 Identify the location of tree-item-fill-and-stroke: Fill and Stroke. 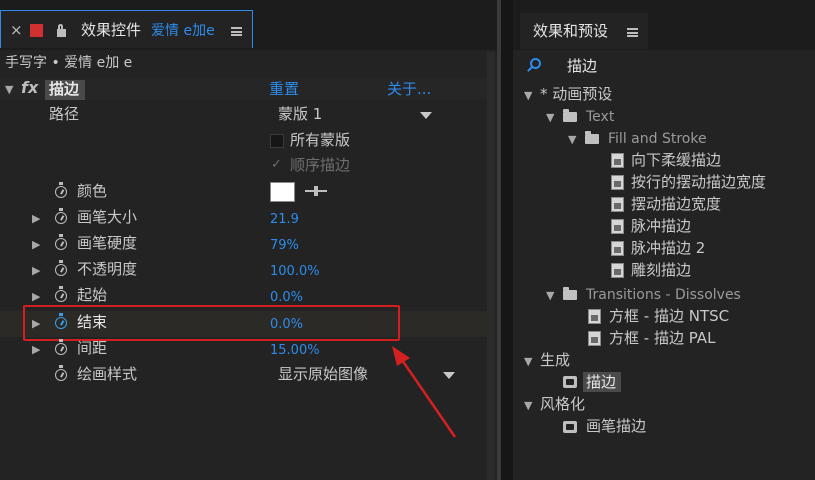
(657, 139).